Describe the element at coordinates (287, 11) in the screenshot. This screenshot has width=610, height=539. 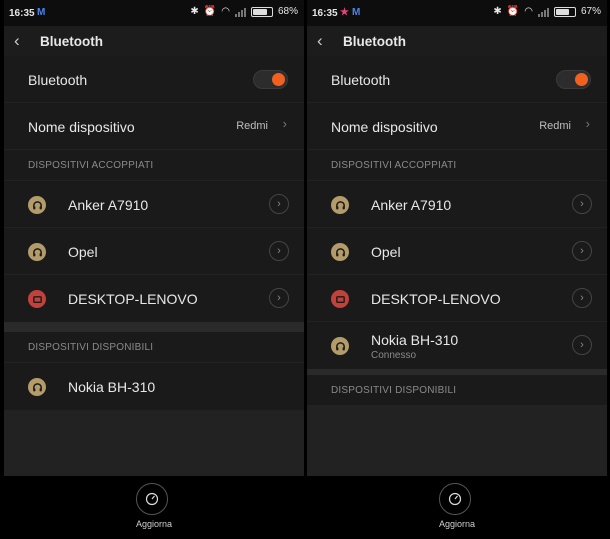
I see `battery-percent: 68%` at that location.